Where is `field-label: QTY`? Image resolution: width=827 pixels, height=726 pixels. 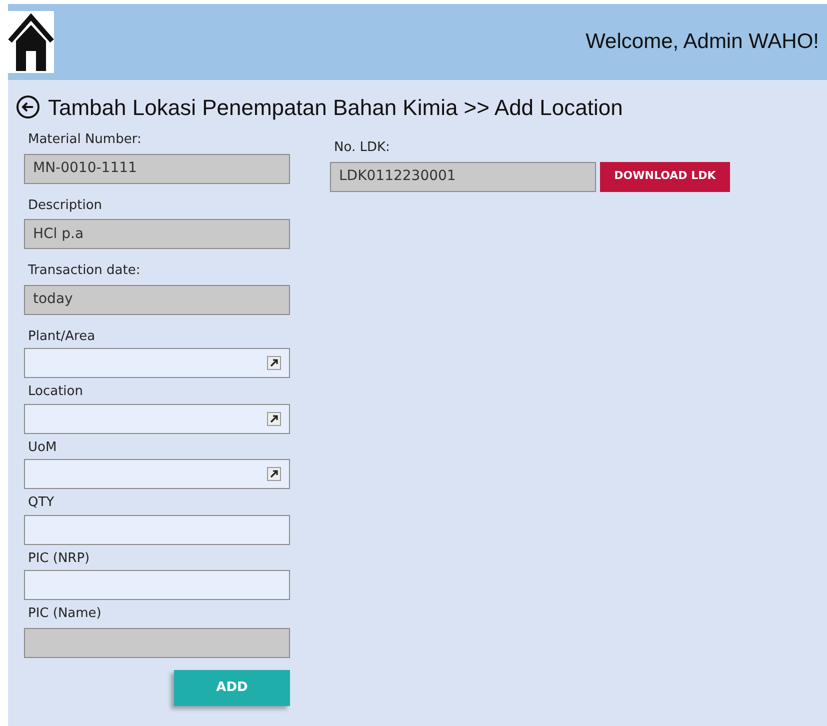 field-label: QTY is located at coordinates (41, 503).